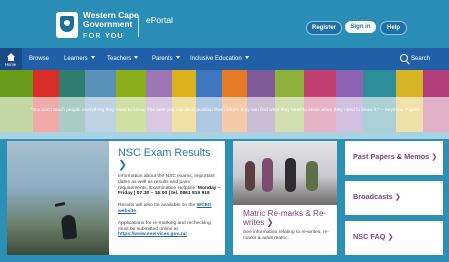 The width and height of the screenshot is (449, 262). I want to click on nav-browse: Browse, so click(39, 59).